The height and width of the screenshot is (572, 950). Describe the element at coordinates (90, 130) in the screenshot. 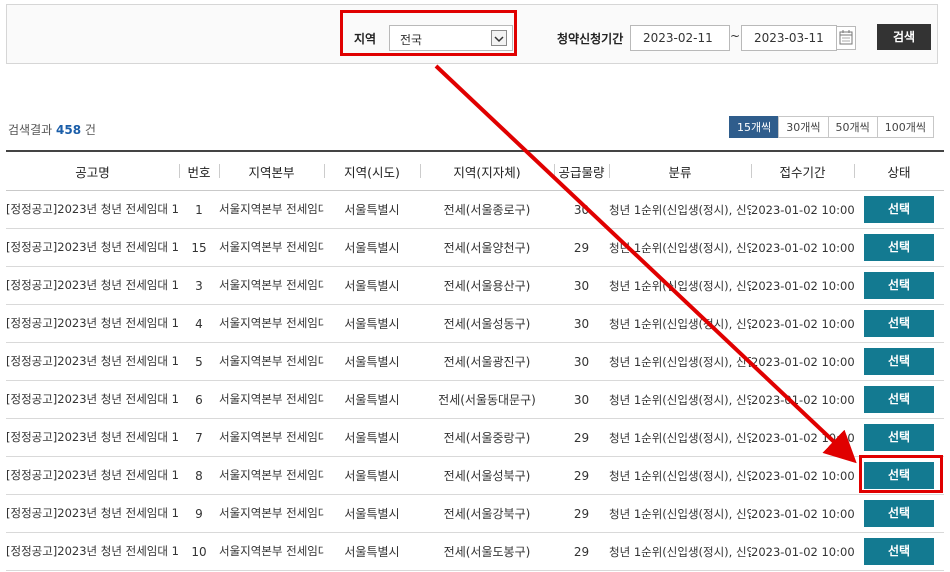

I see `result-count-suffix: 건` at that location.